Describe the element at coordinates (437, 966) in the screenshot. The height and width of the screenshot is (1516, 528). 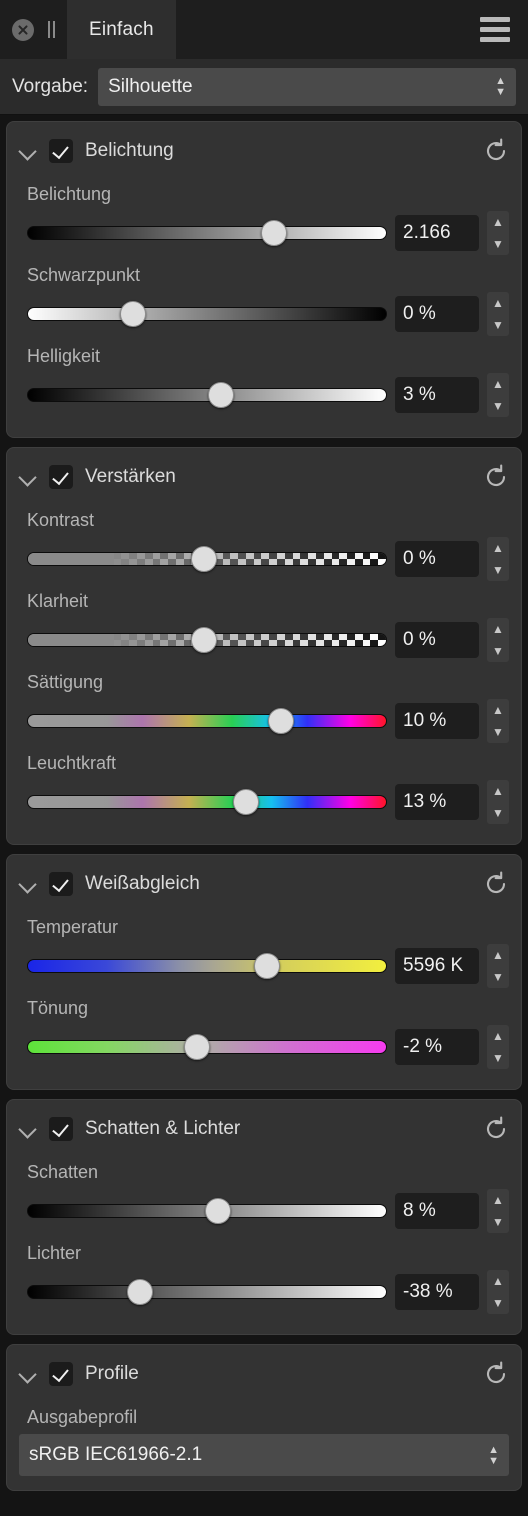
I see `slider-value-input: 5596 K` at that location.